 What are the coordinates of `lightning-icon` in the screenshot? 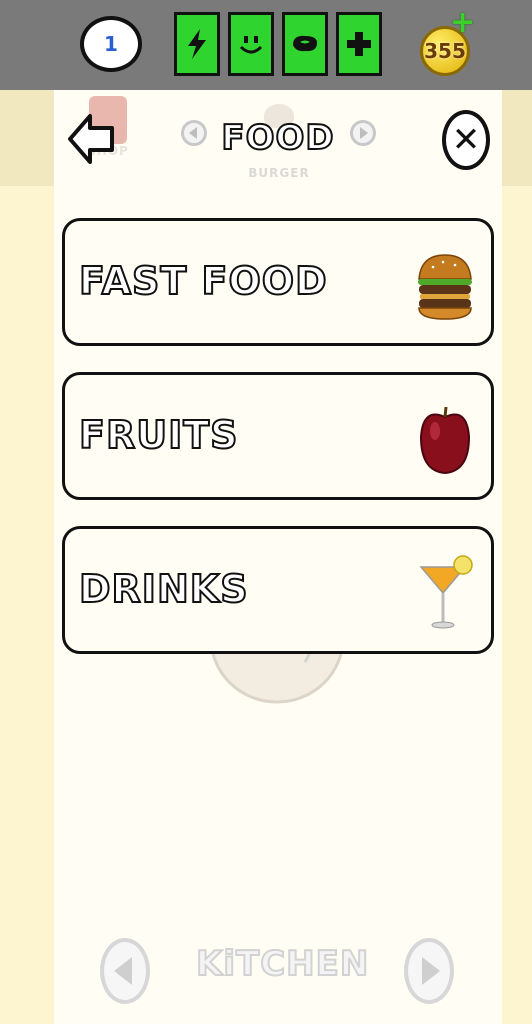 It's located at (197, 44).